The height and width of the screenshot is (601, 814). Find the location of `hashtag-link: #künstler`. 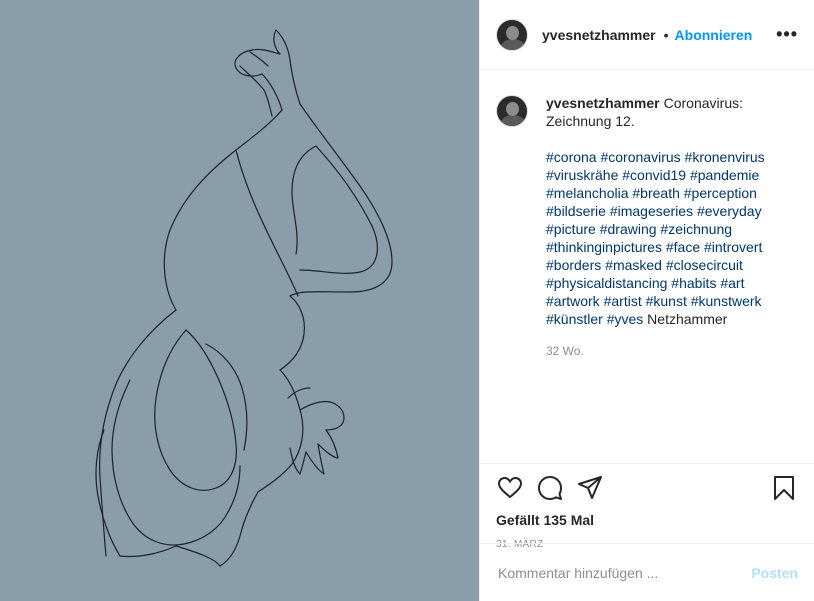

hashtag-link: #künstler is located at coordinates (574, 319).